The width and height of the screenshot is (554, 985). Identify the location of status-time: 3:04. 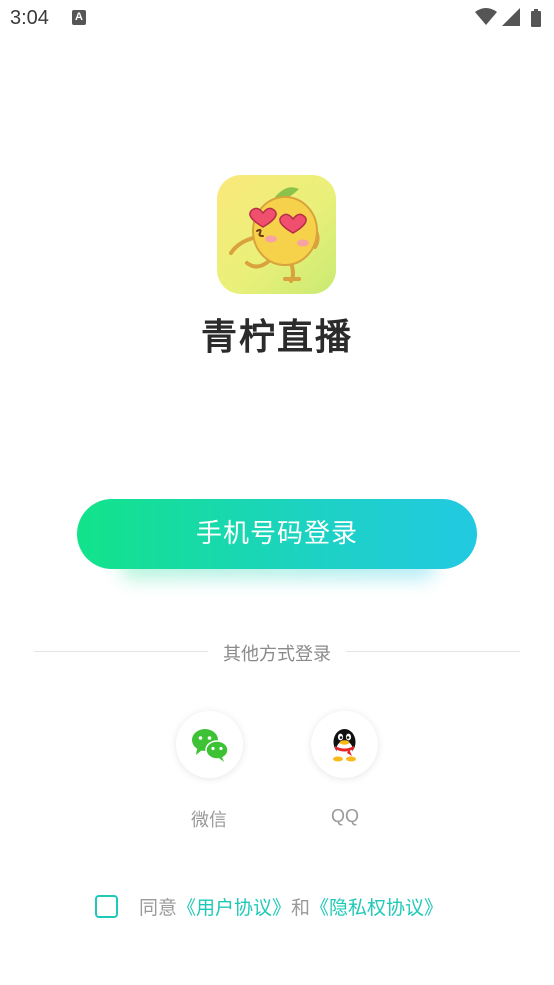
(29, 18).